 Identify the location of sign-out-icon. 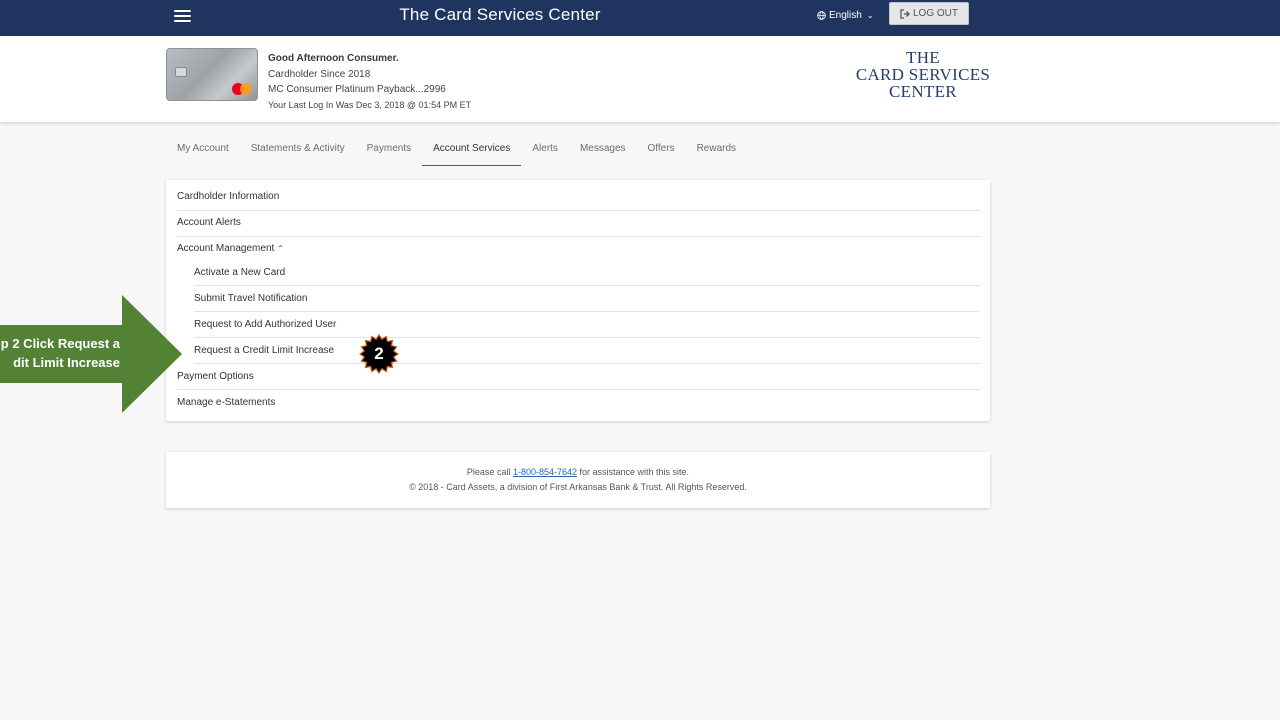
(905, 13).